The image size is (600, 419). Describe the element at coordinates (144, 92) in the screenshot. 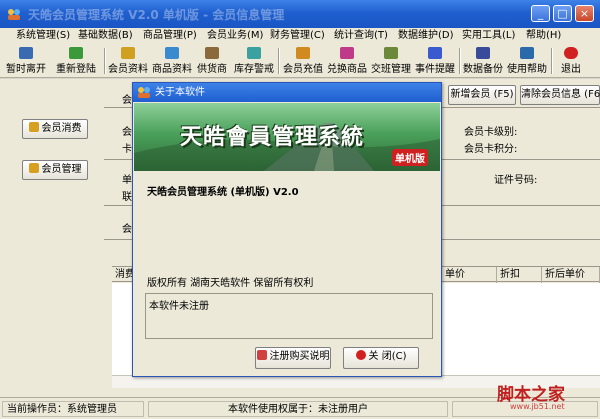

I see `dialog-app-icon` at that location.